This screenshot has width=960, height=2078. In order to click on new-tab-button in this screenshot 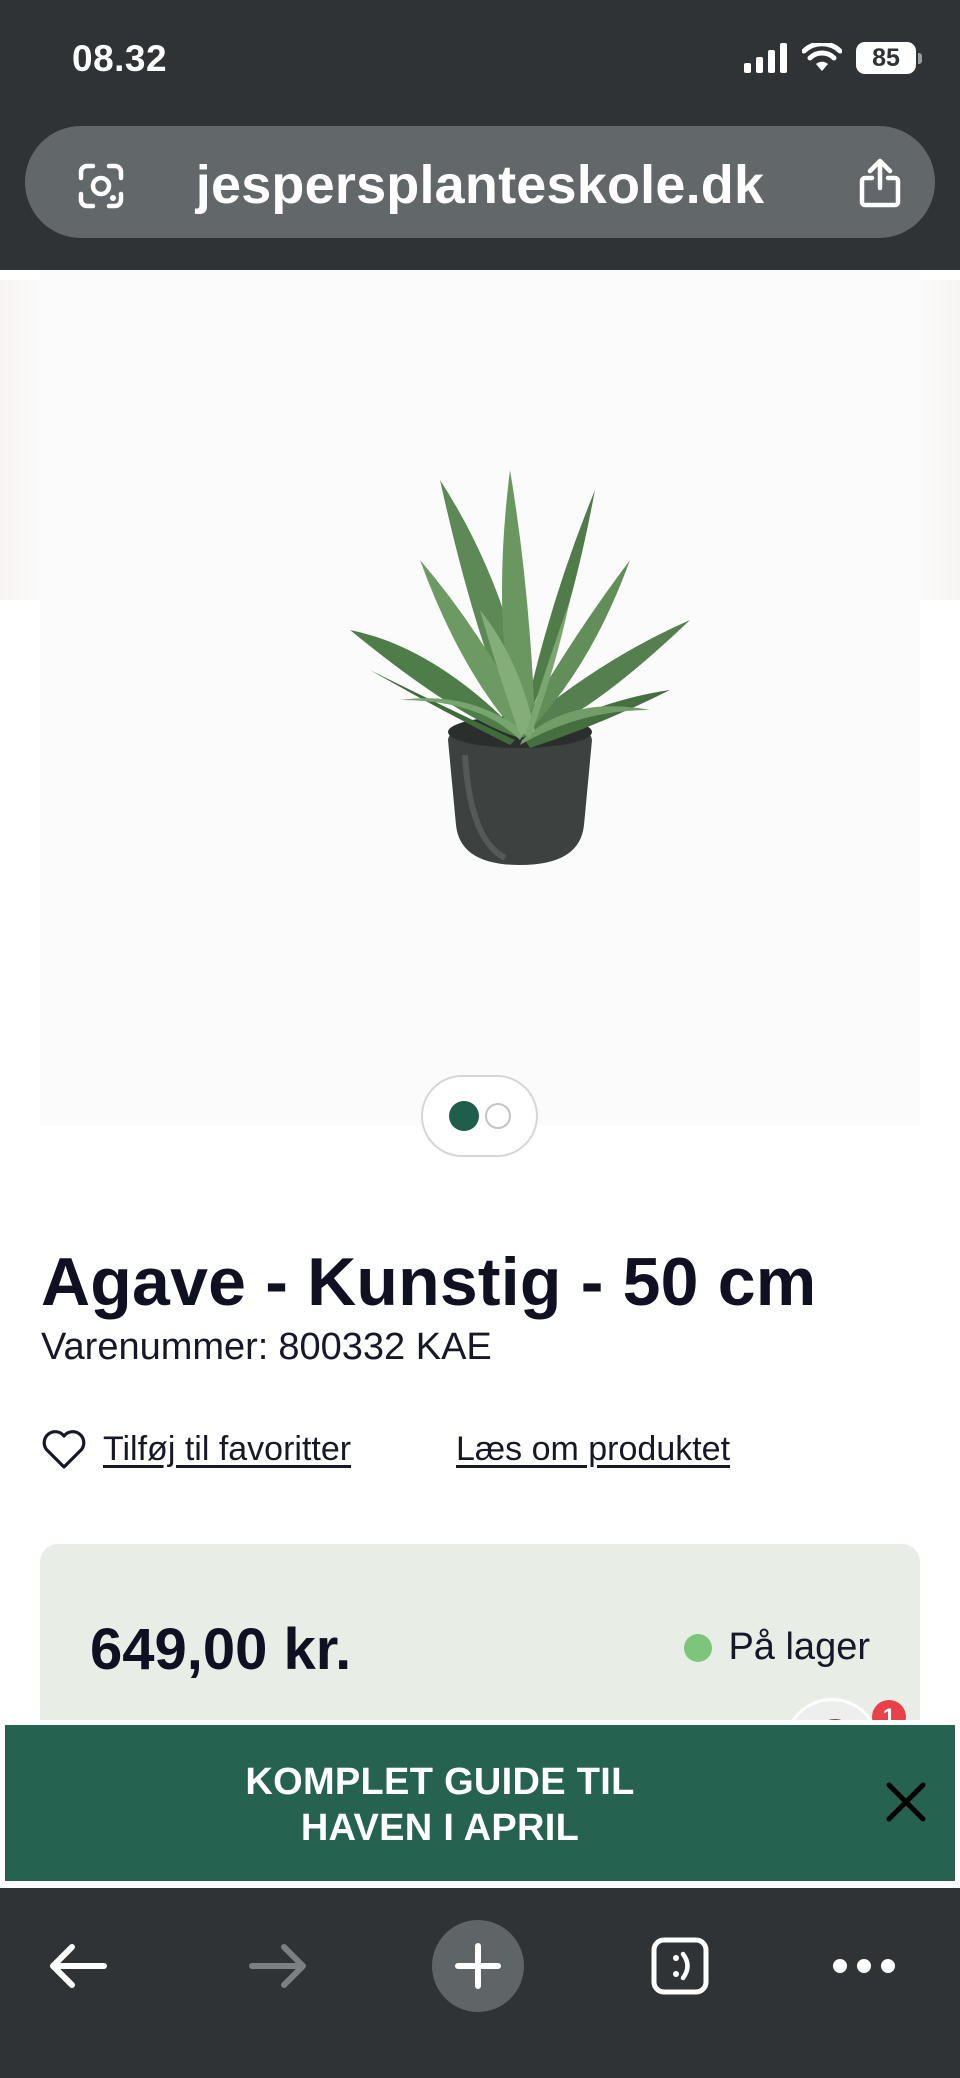, I will do `click(478, 1966)`.